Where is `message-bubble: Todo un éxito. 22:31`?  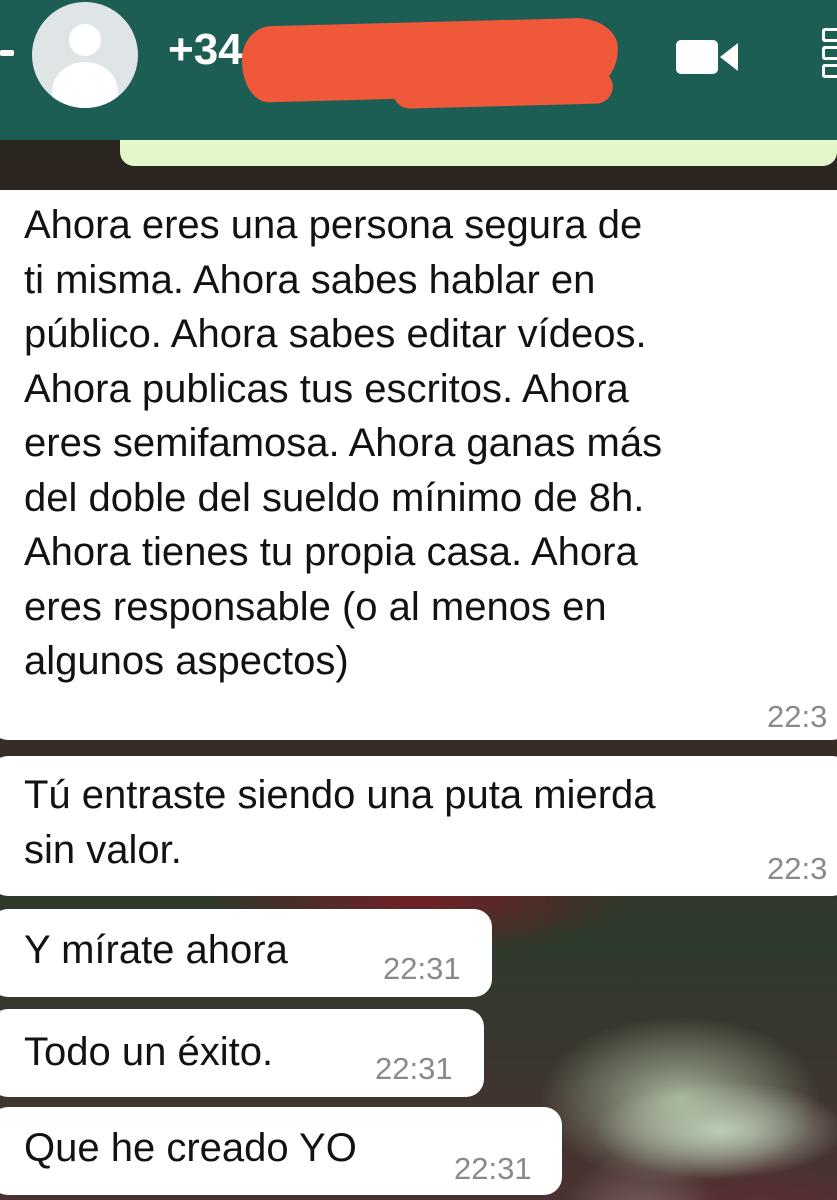
message-bubble: Todo un éxito. 22:31 is located at coordinates (242, 1053).